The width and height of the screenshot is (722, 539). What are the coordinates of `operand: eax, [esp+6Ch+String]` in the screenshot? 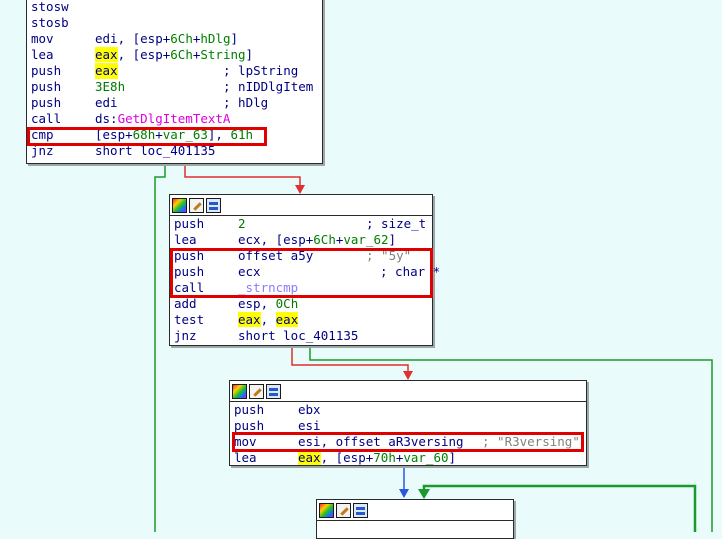 It's located at (174, 54).